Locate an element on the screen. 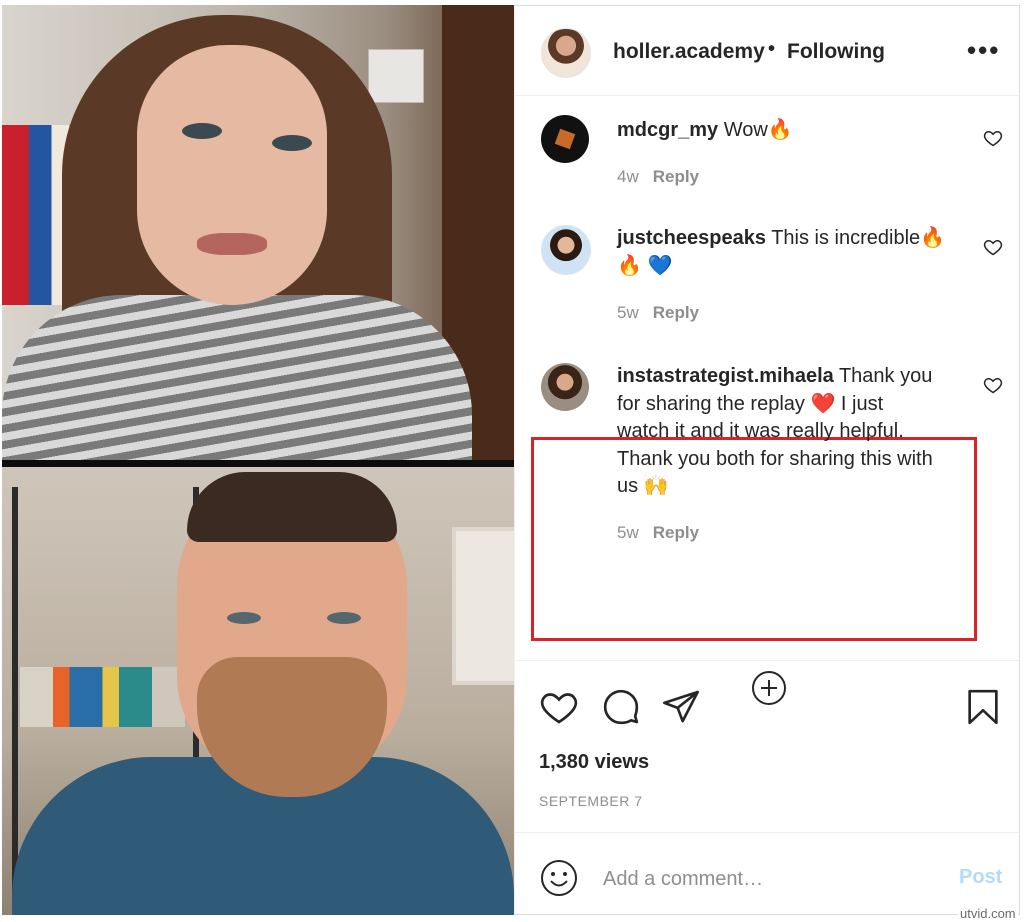  comment-text: watch it and it was really helpful. is located at coordinates (760, 431).